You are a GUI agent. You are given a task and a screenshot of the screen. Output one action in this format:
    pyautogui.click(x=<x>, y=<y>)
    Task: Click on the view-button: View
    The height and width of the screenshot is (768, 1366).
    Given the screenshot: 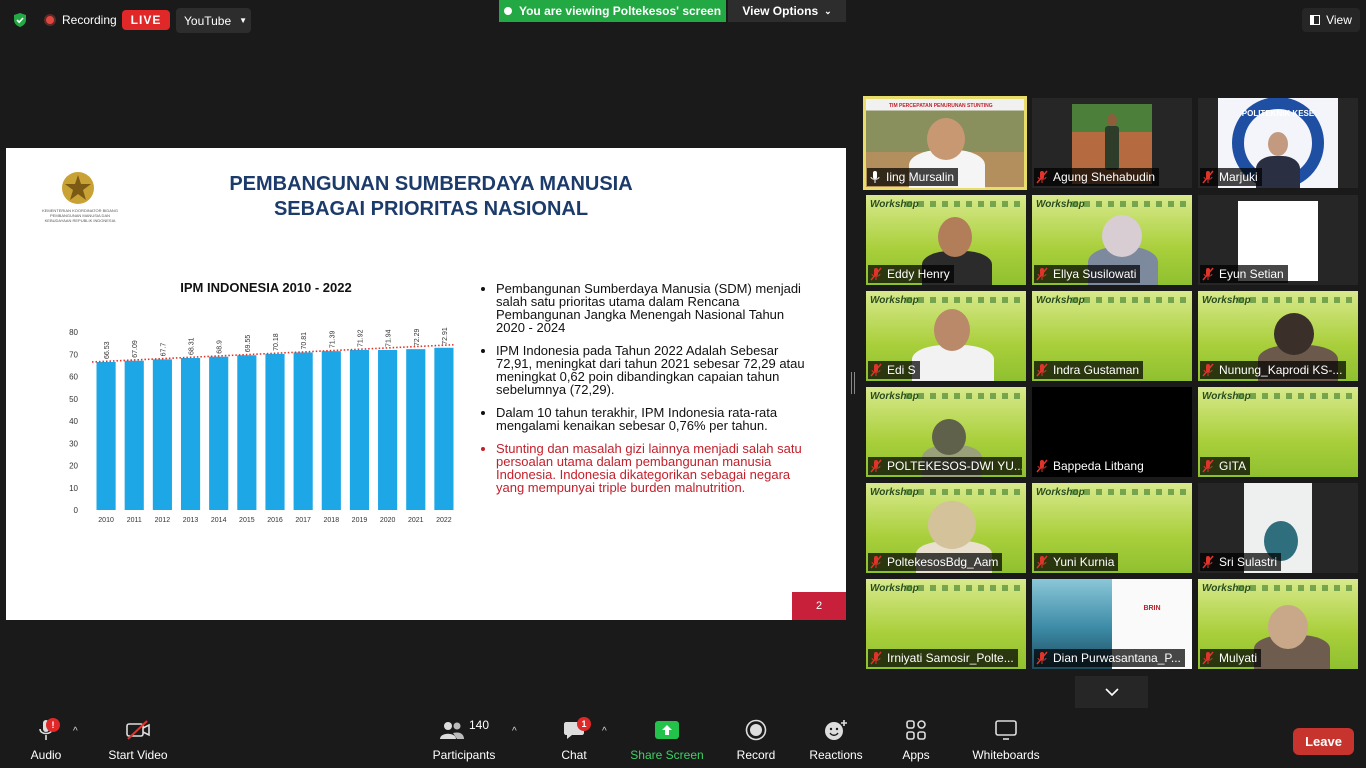 What is the action you would take?
    pyautogui.click(x=1331, y=20)
    